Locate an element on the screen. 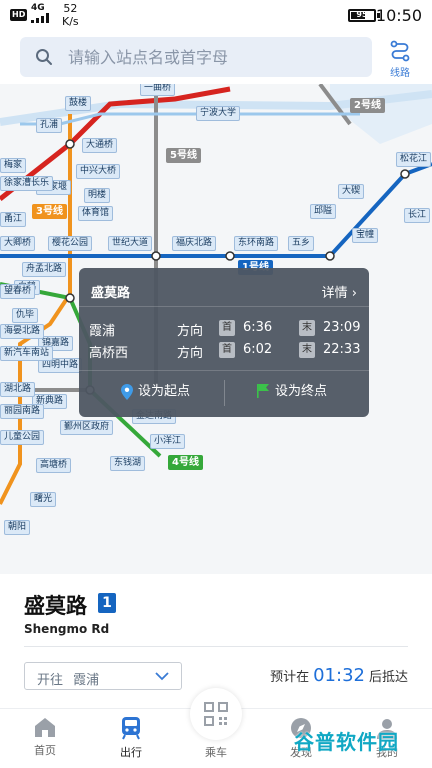 This screenshot has height=768, width=432. eta-time: 01:32 is located at coordinates (339, 675).